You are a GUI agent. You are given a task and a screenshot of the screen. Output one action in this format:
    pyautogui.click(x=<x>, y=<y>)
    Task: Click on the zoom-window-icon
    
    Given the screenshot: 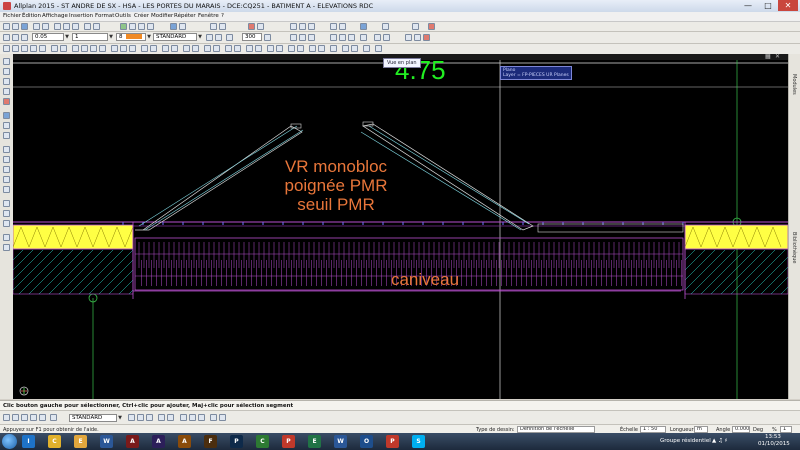 What is the action you would take?
    pyautogui.click(x=342, y=37)
    